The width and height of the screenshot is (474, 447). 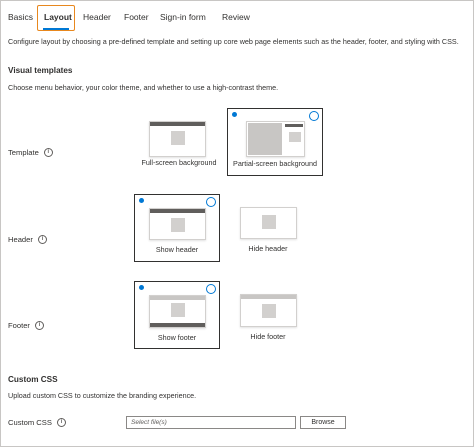 I want to click on tab-basics: Basics, so click(x=20, y=17).